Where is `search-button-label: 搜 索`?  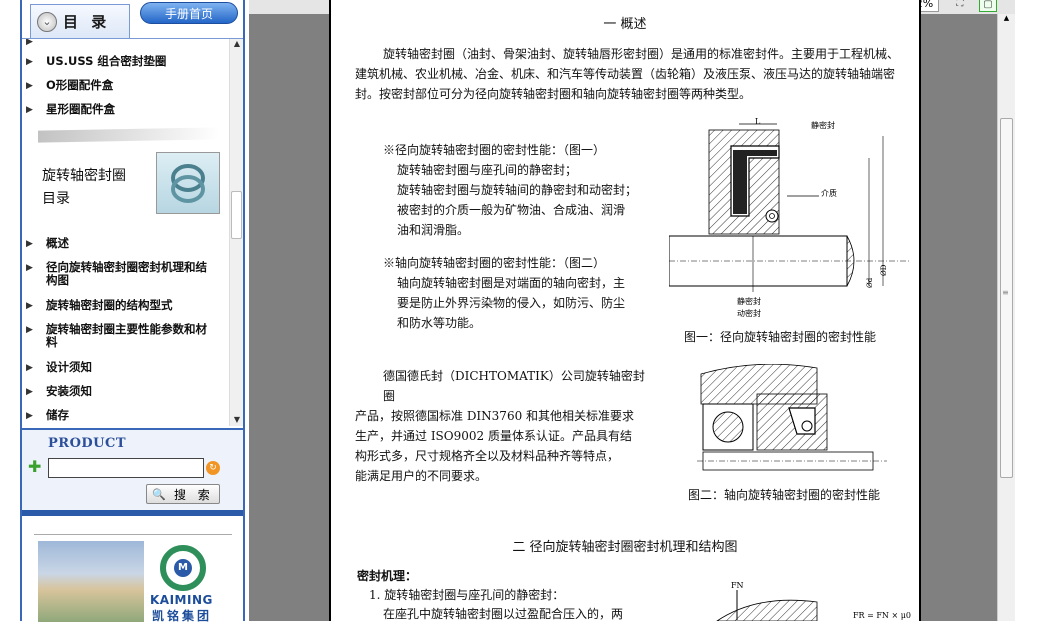
search-button-label: 搜 索 is located at coordinates (193, 494).